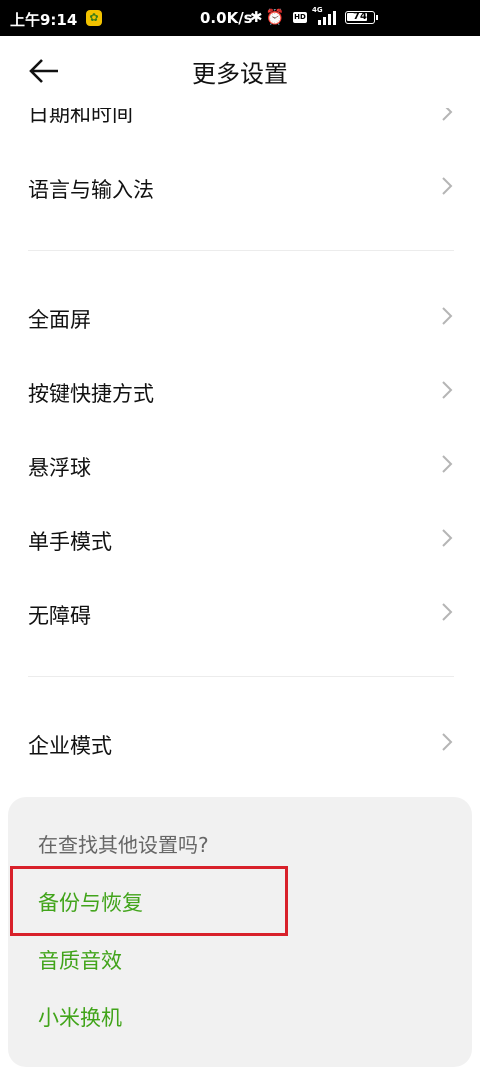  Describe the element at coordinates (327, 17) in the screenshot. I see `signal-icon` at that location.